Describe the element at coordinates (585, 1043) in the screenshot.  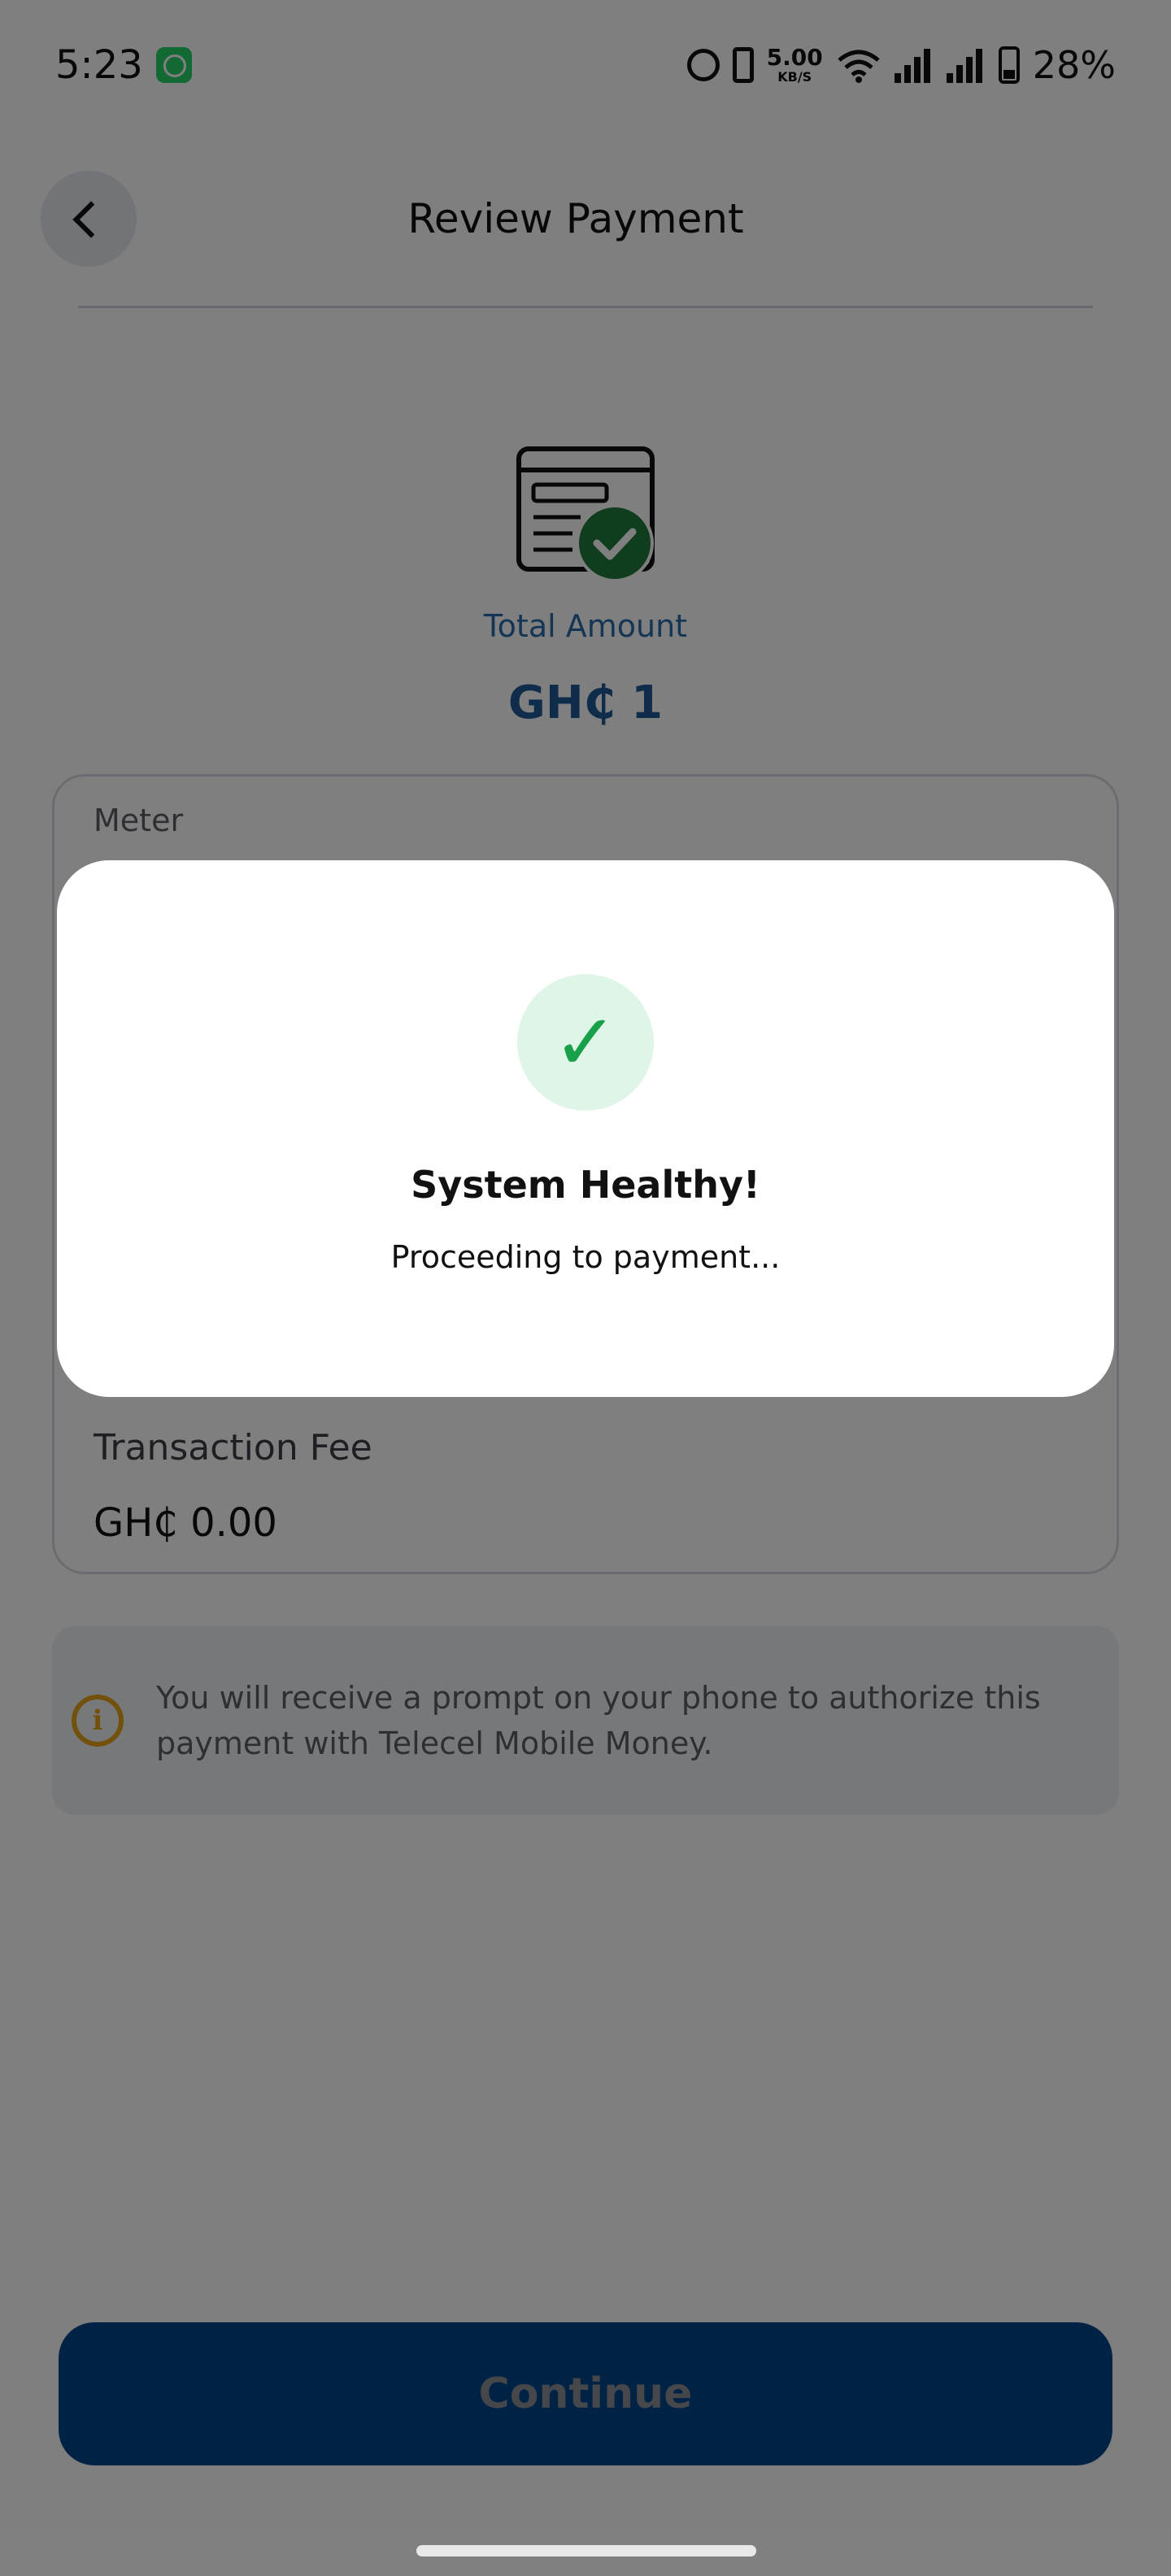
I see `checkmark-icon: ✓` at that location.